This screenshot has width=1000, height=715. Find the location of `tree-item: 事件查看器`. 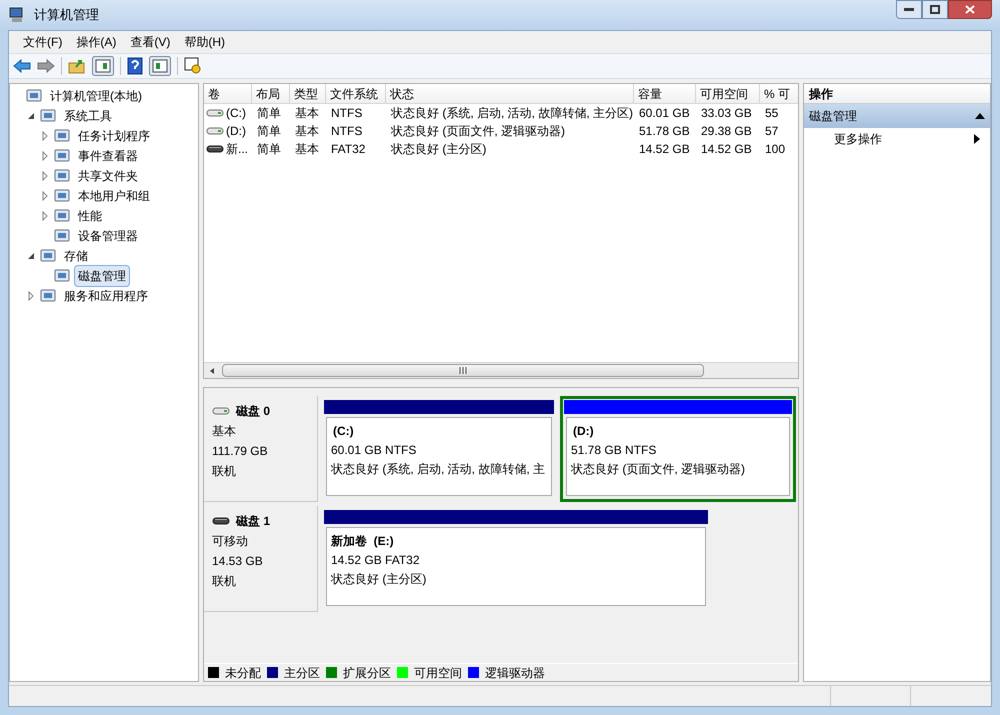

tree-item: 事件查看器 is located at coordinates (108, 156).